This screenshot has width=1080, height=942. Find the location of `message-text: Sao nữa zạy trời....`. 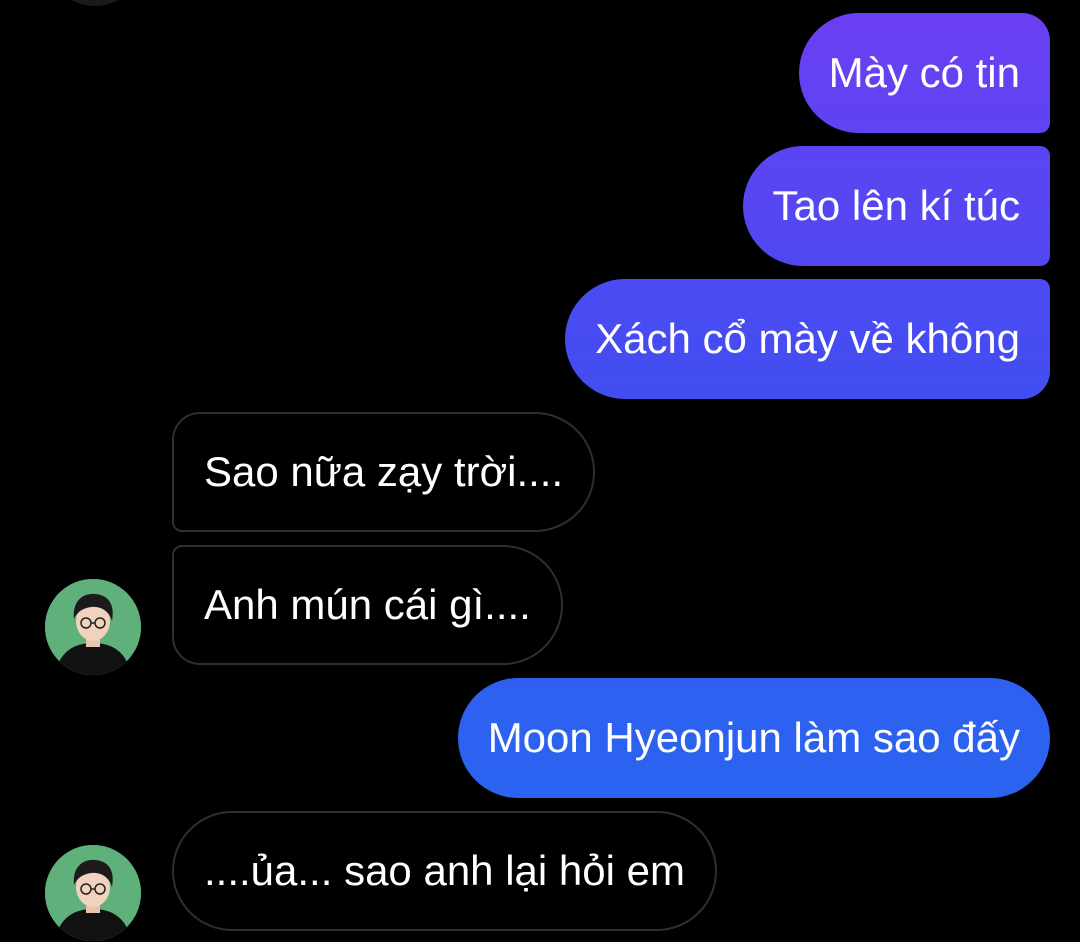

message-text: Sao nữa zạy trời.... is located at coordinates (384, 471).